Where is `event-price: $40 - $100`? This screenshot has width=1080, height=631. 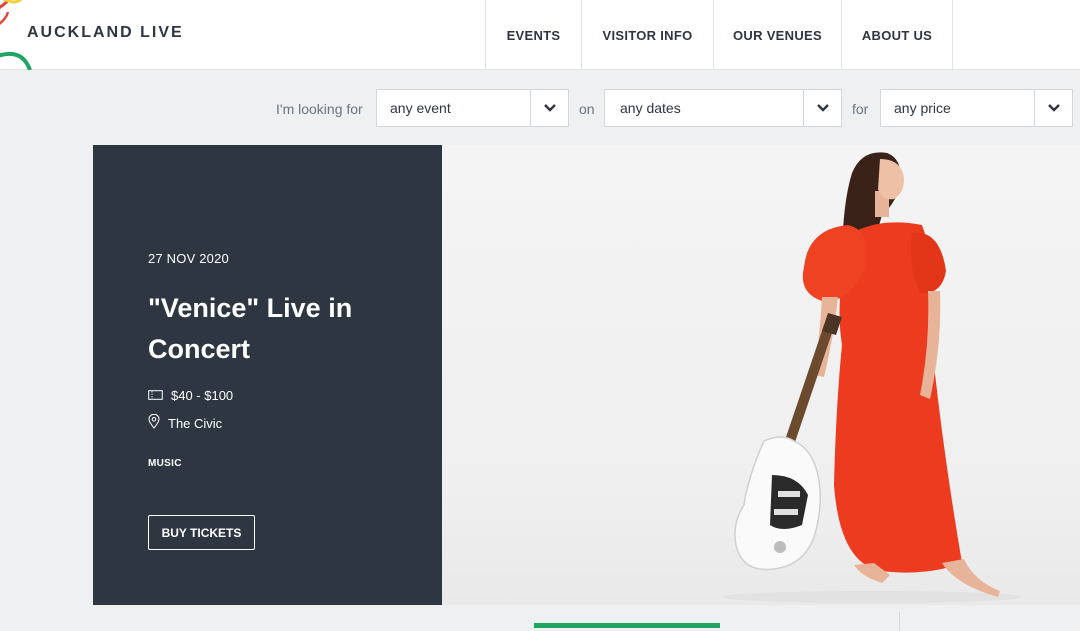 event-price: $40 - $100 is located at coordinates (190, 395).